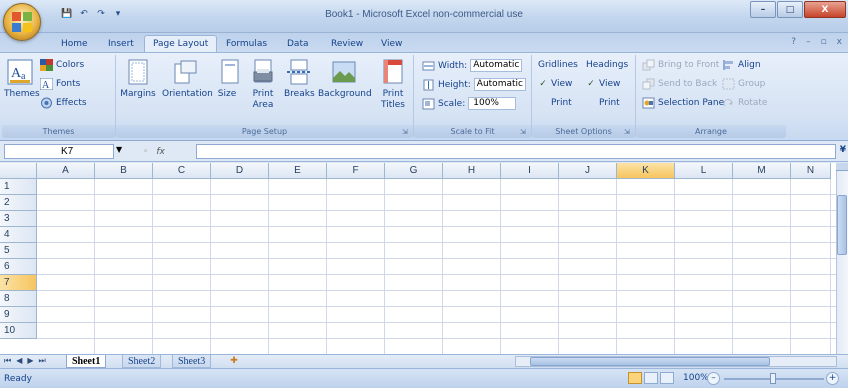  Describe the element at coordinates (345, 79) in the screenshot. I see `background-button: Background` at that location.